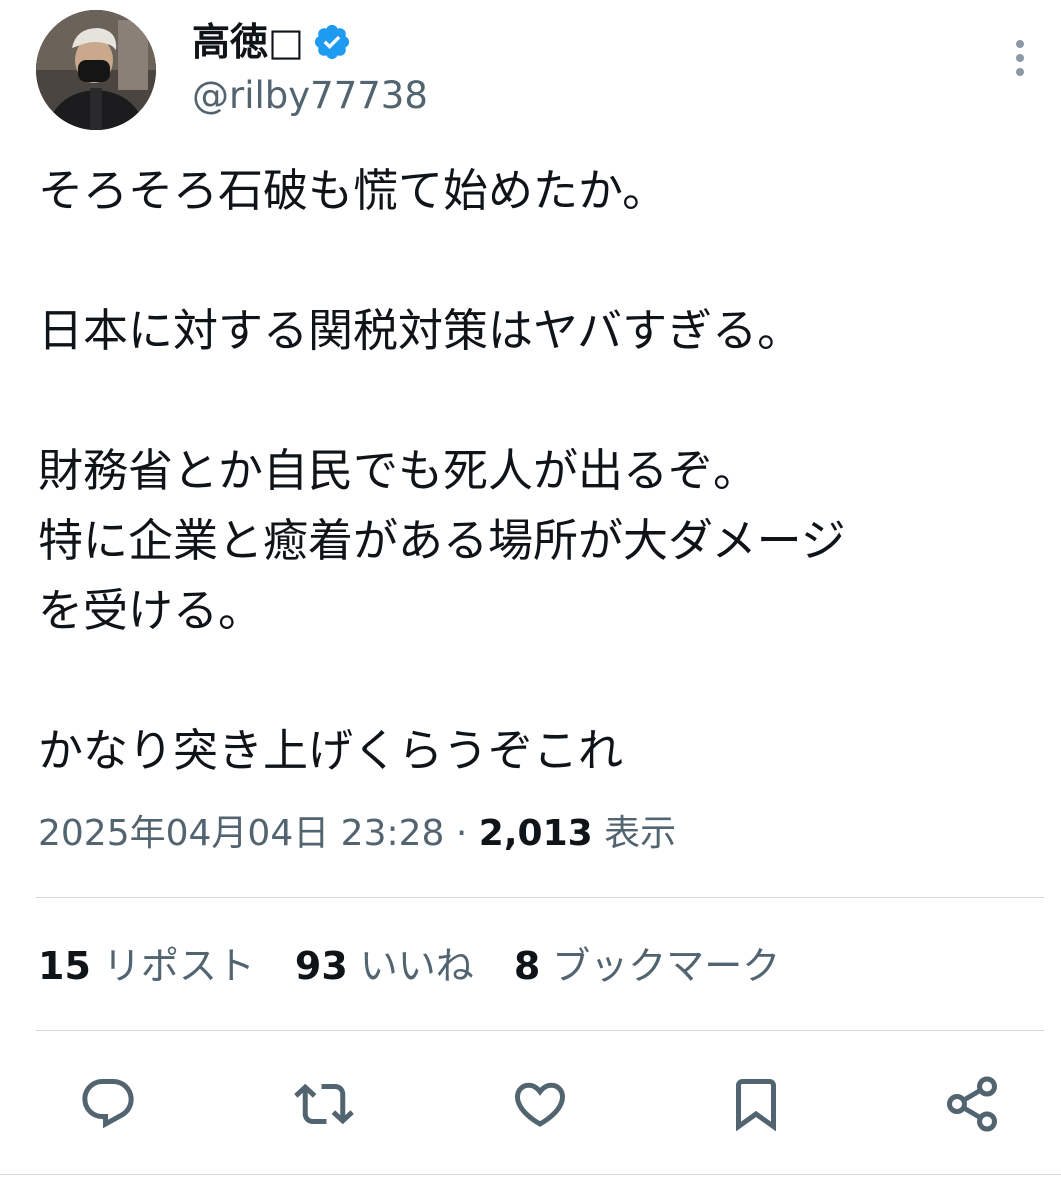  Describe the element at coordinates (442, 540) in the screenshot. I see `tweet-text-line: 特に企業と癒着がある場所が大ダメージ` at that location.